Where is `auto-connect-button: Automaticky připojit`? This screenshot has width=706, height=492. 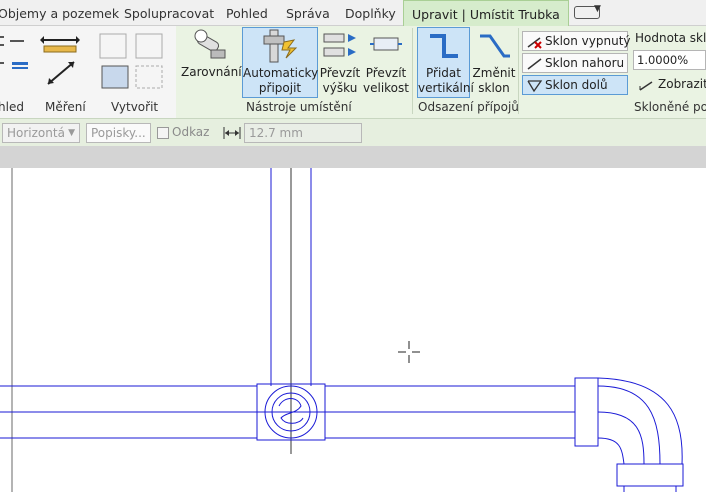 auto-connect-button: Automaticky připojit is located at coordinates (280, 62).